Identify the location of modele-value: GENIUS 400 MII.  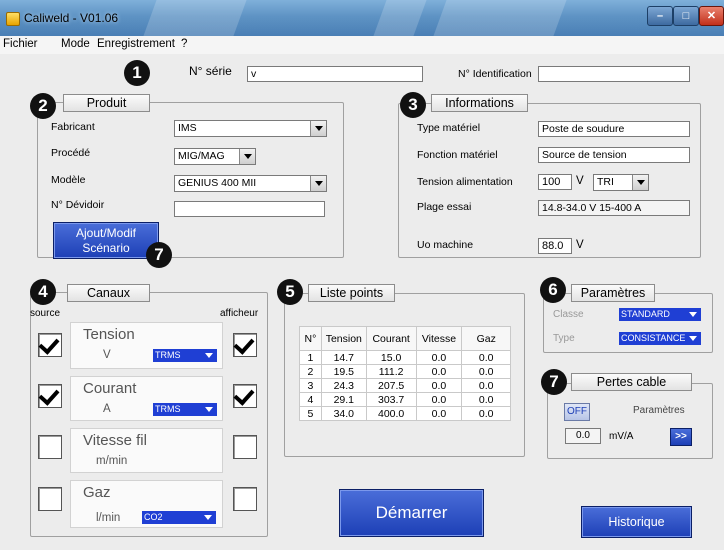
(217, 183).